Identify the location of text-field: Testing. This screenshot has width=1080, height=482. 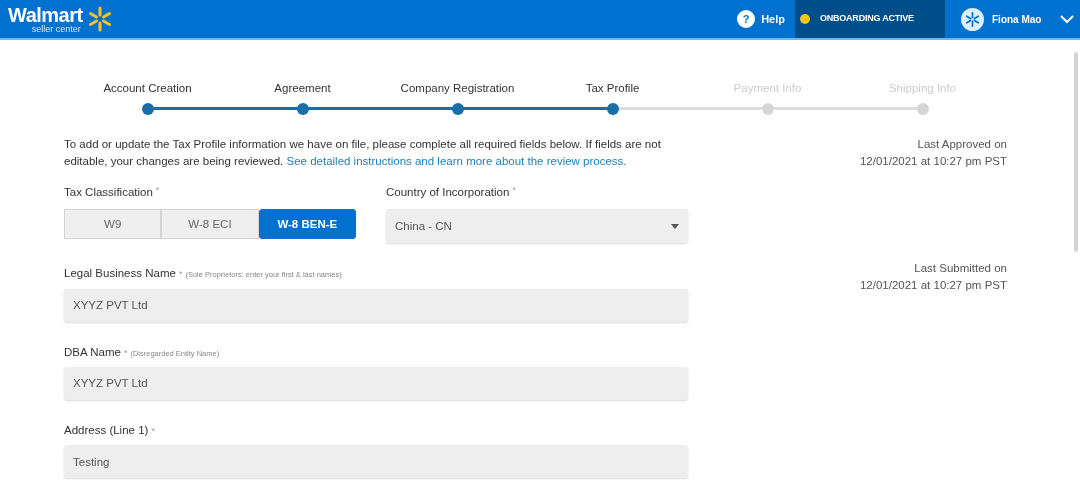
(376, 461).